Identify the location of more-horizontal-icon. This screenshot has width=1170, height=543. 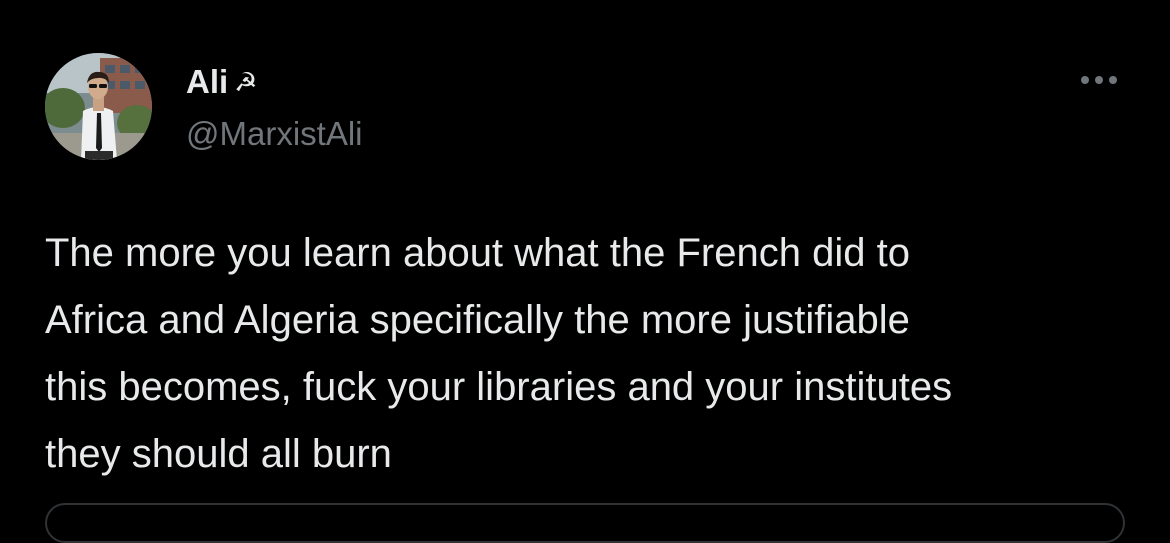
(1099, 80).